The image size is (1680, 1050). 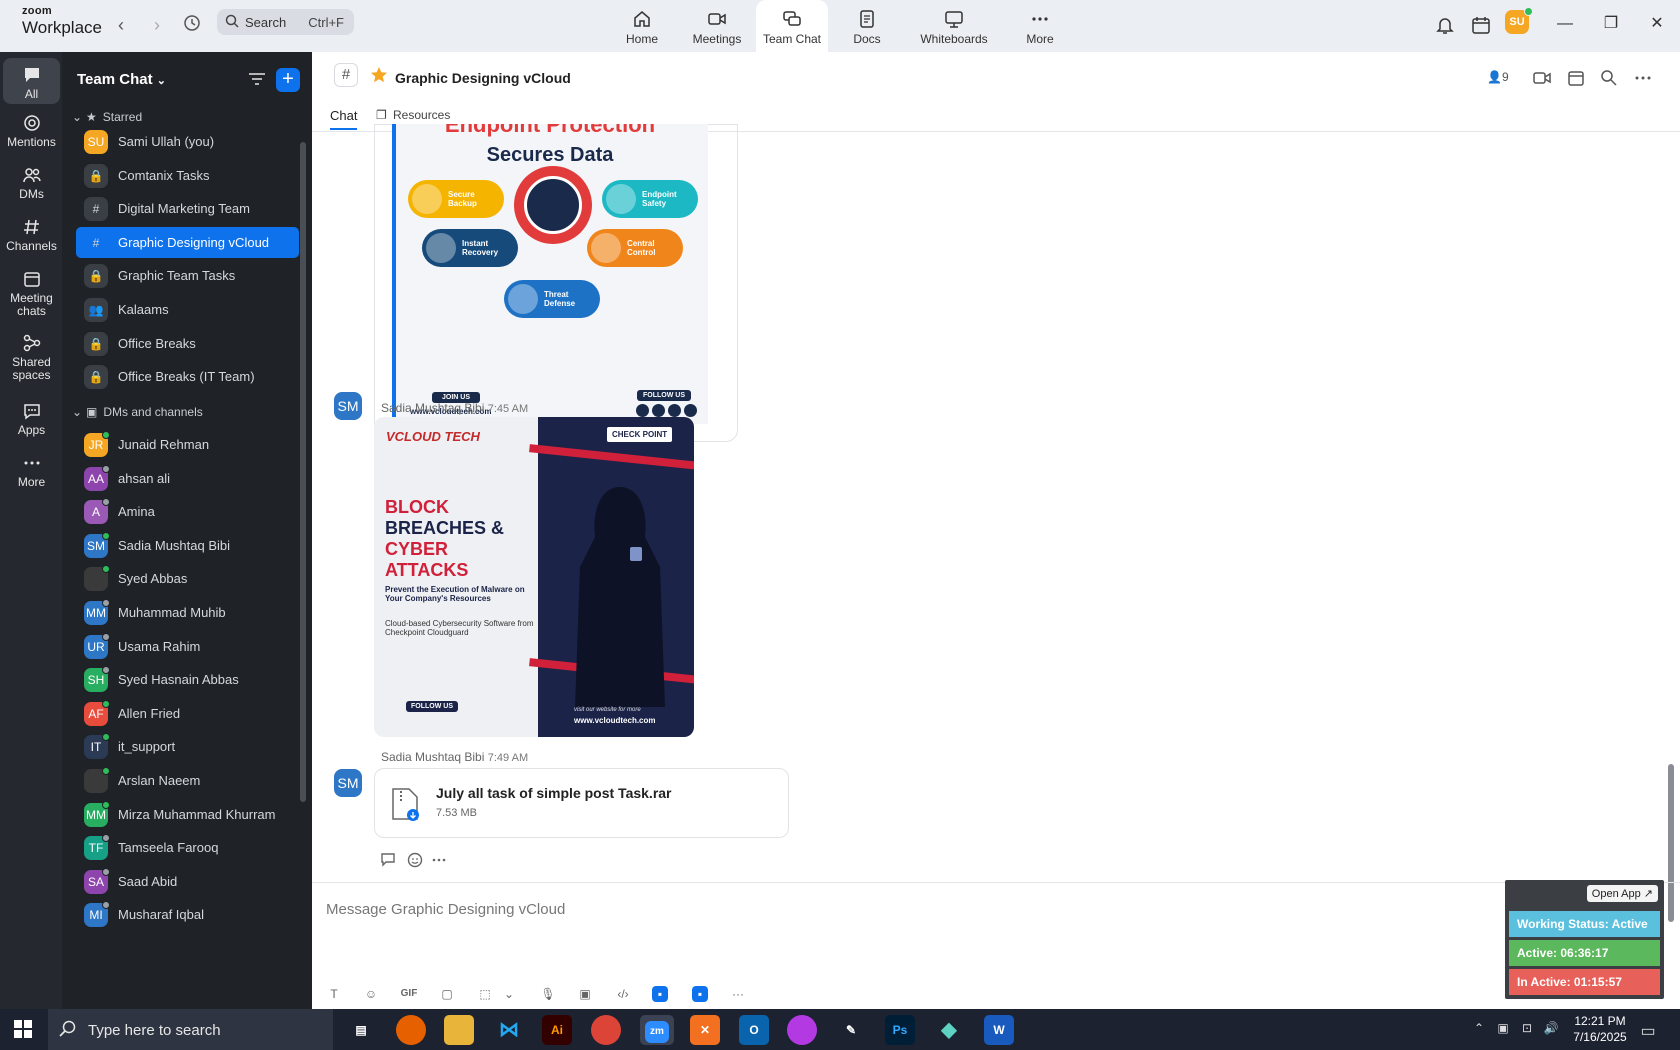 What do you see at coordinates (31, 419) in the screenshot?
I see `rail-apps: Apps` at bounding box center [31, 419].